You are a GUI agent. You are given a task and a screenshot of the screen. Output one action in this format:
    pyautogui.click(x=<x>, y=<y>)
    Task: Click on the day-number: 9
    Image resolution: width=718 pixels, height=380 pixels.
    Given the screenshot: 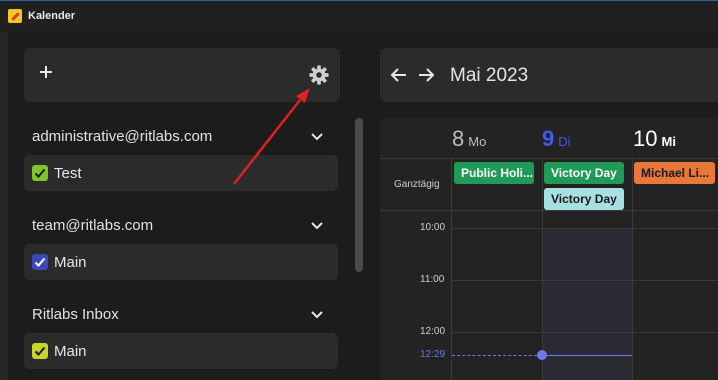 What is the action you would take?
    pyautogui.click(x=548, y=138)
    